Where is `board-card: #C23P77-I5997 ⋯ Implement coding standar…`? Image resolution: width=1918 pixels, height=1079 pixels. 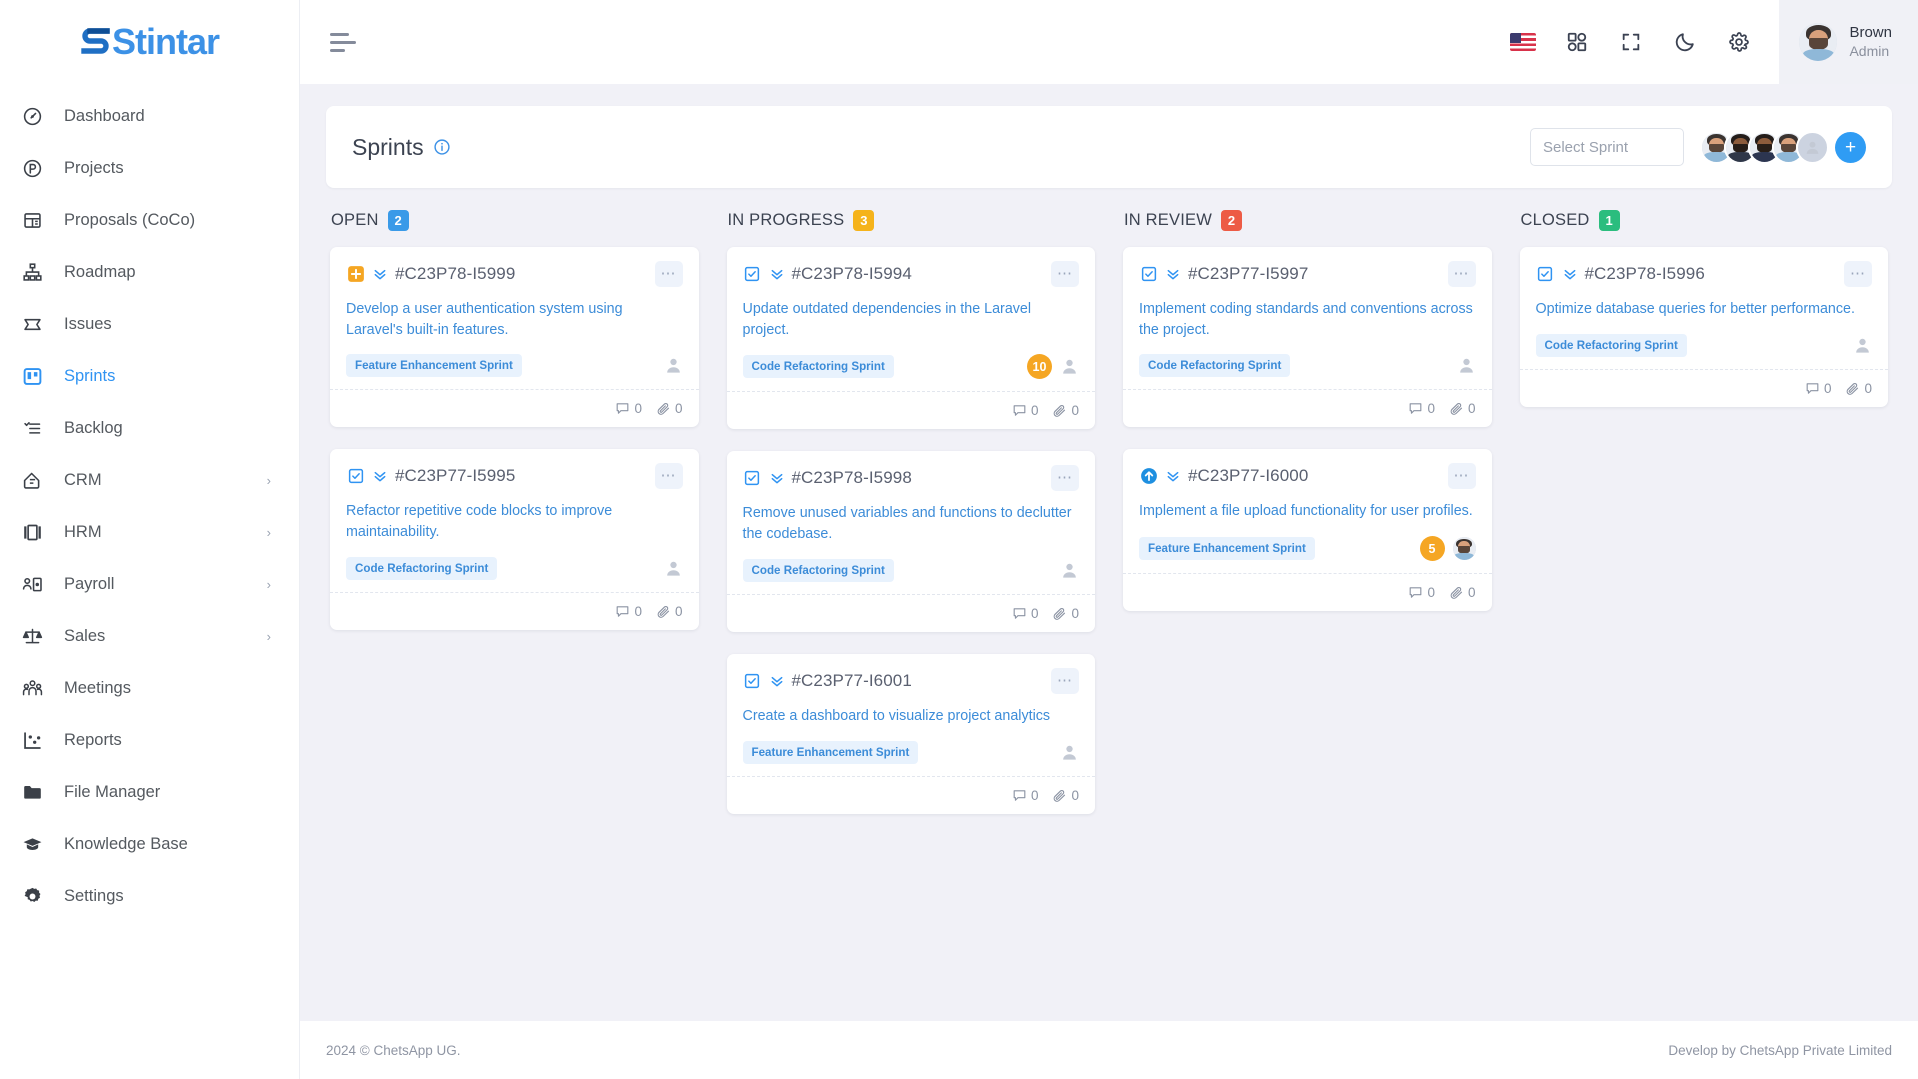 board-card: #C23P77-I5997 ⋯ Implement coding standar… is located at coordinates (1307, 337).